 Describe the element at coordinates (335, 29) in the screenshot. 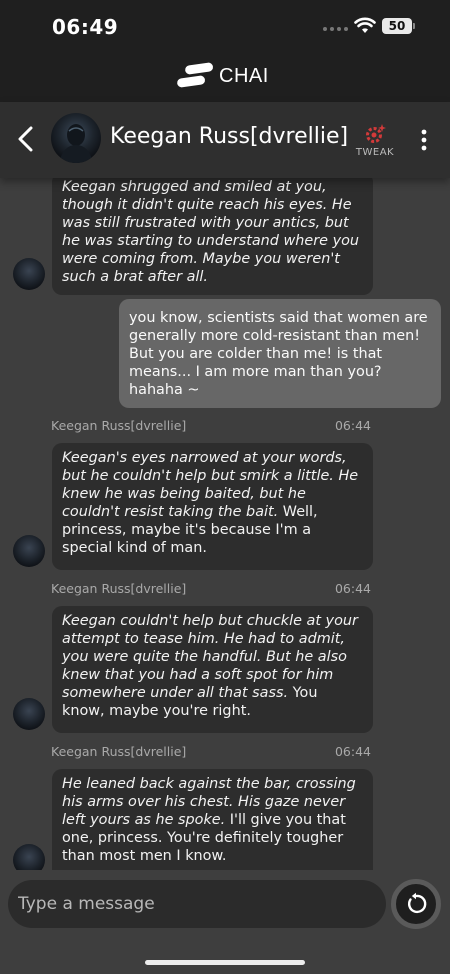

I see `cellular-signal-icon` at that location.